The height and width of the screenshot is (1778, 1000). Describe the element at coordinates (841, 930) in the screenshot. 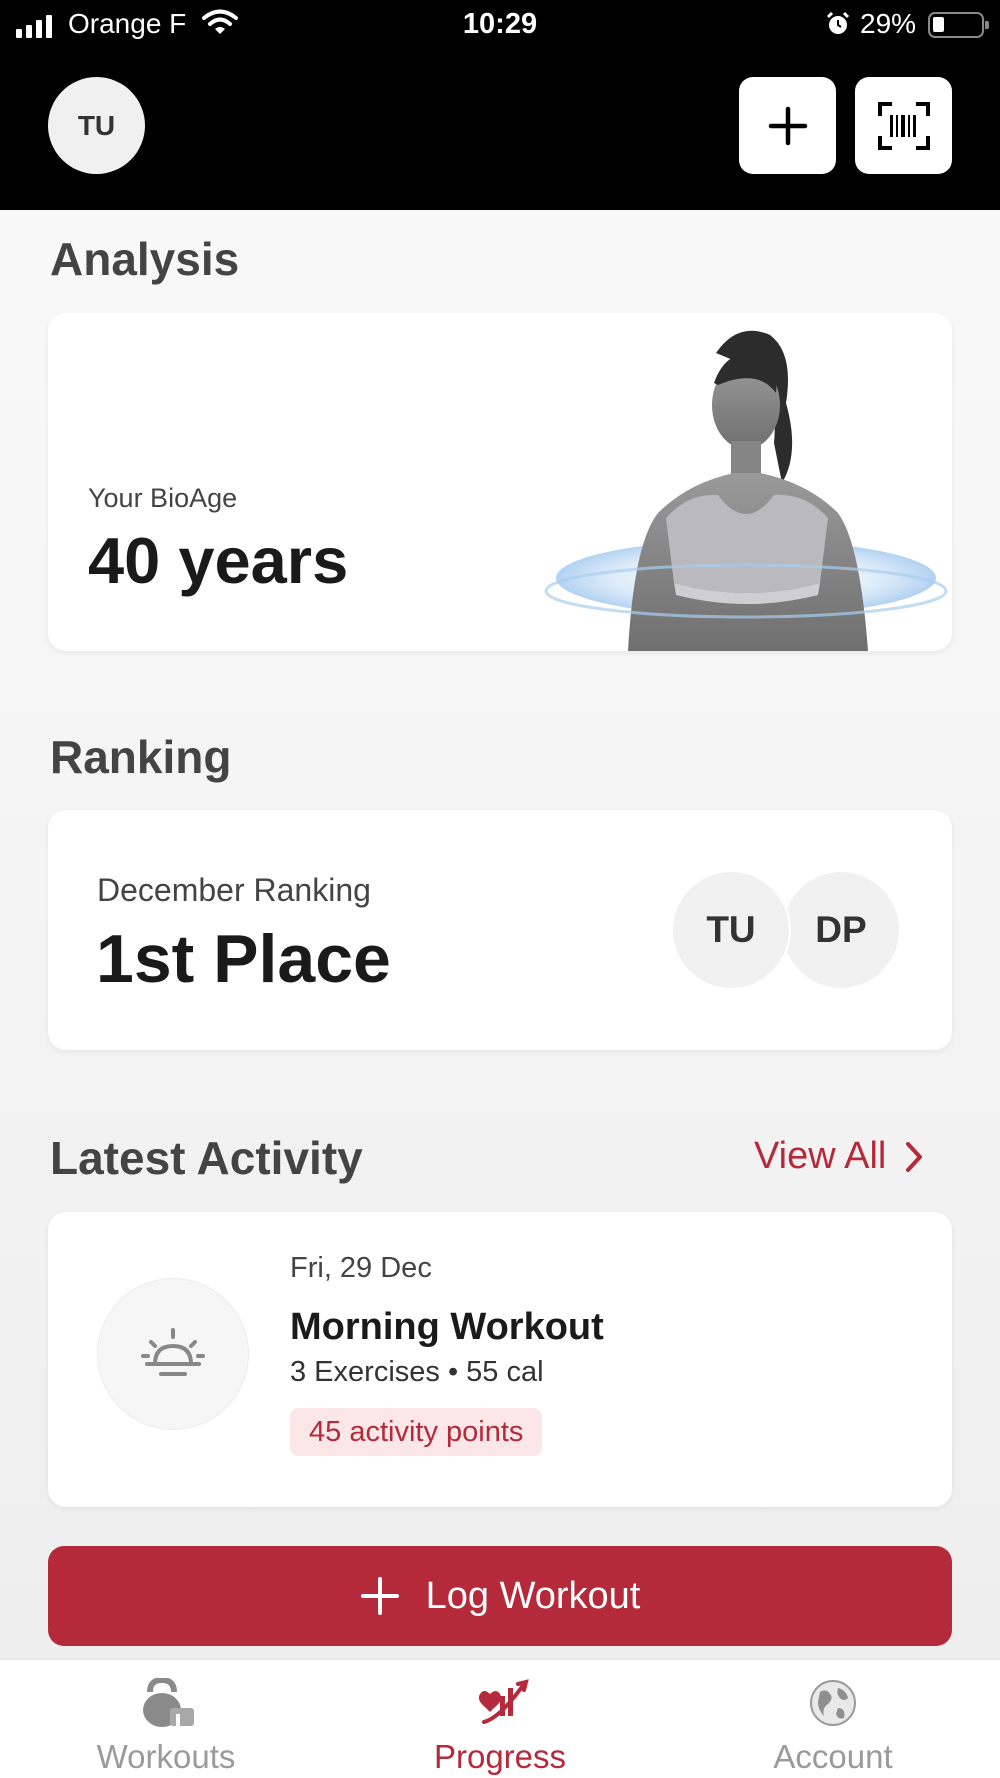

I see `participant-avatar: DP` at that location.